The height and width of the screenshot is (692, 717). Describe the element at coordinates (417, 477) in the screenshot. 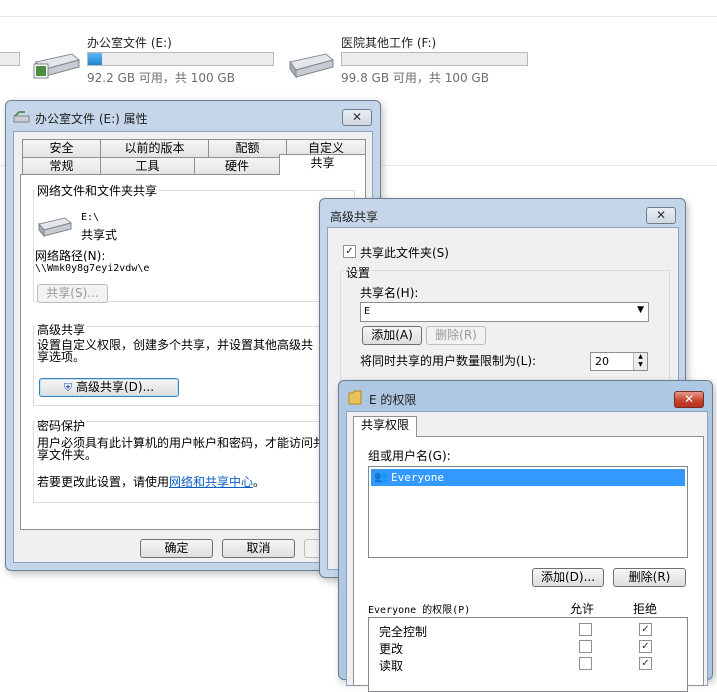

I see `user-name: Everyone` at that location.